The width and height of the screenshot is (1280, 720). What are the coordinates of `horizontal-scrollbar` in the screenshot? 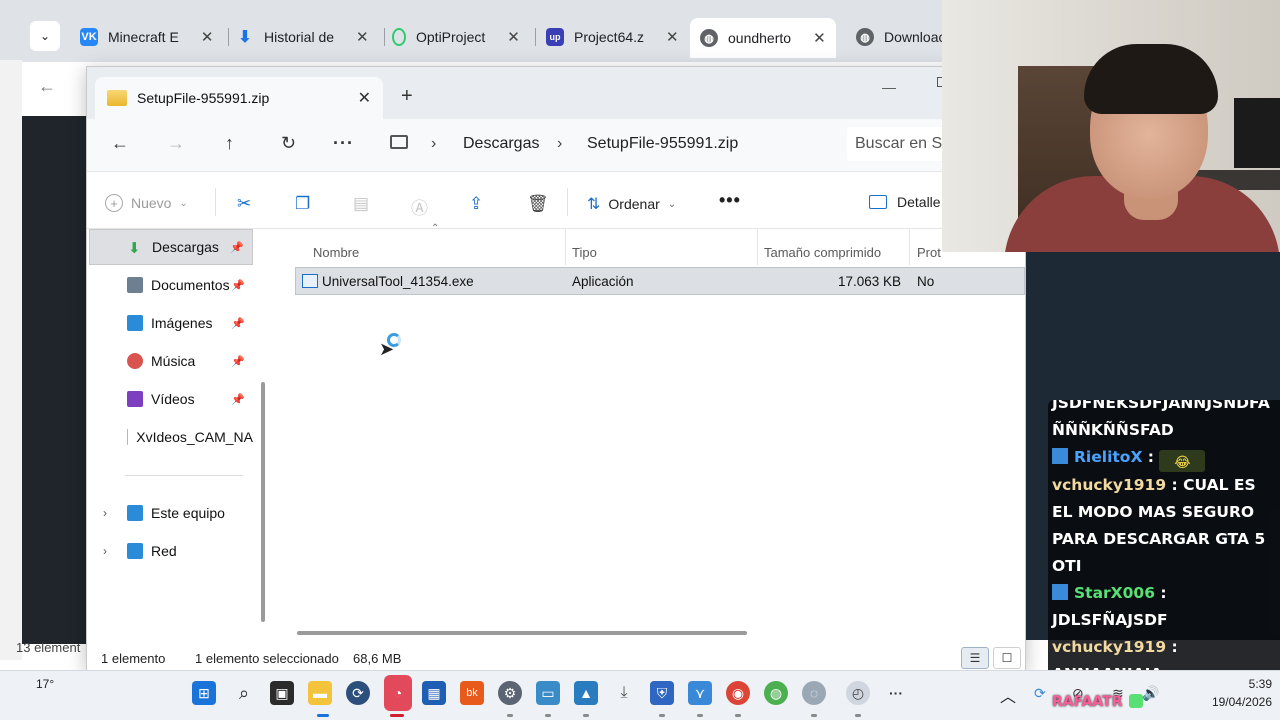 It's located at (522, 633).